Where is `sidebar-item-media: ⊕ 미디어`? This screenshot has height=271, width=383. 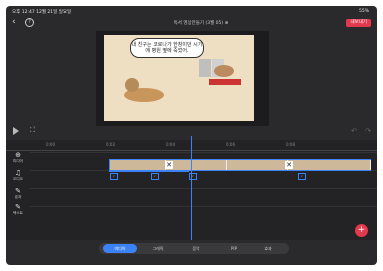
sidebar-item-media: ⊕ 미디어 is located at coordinates (18, 158).